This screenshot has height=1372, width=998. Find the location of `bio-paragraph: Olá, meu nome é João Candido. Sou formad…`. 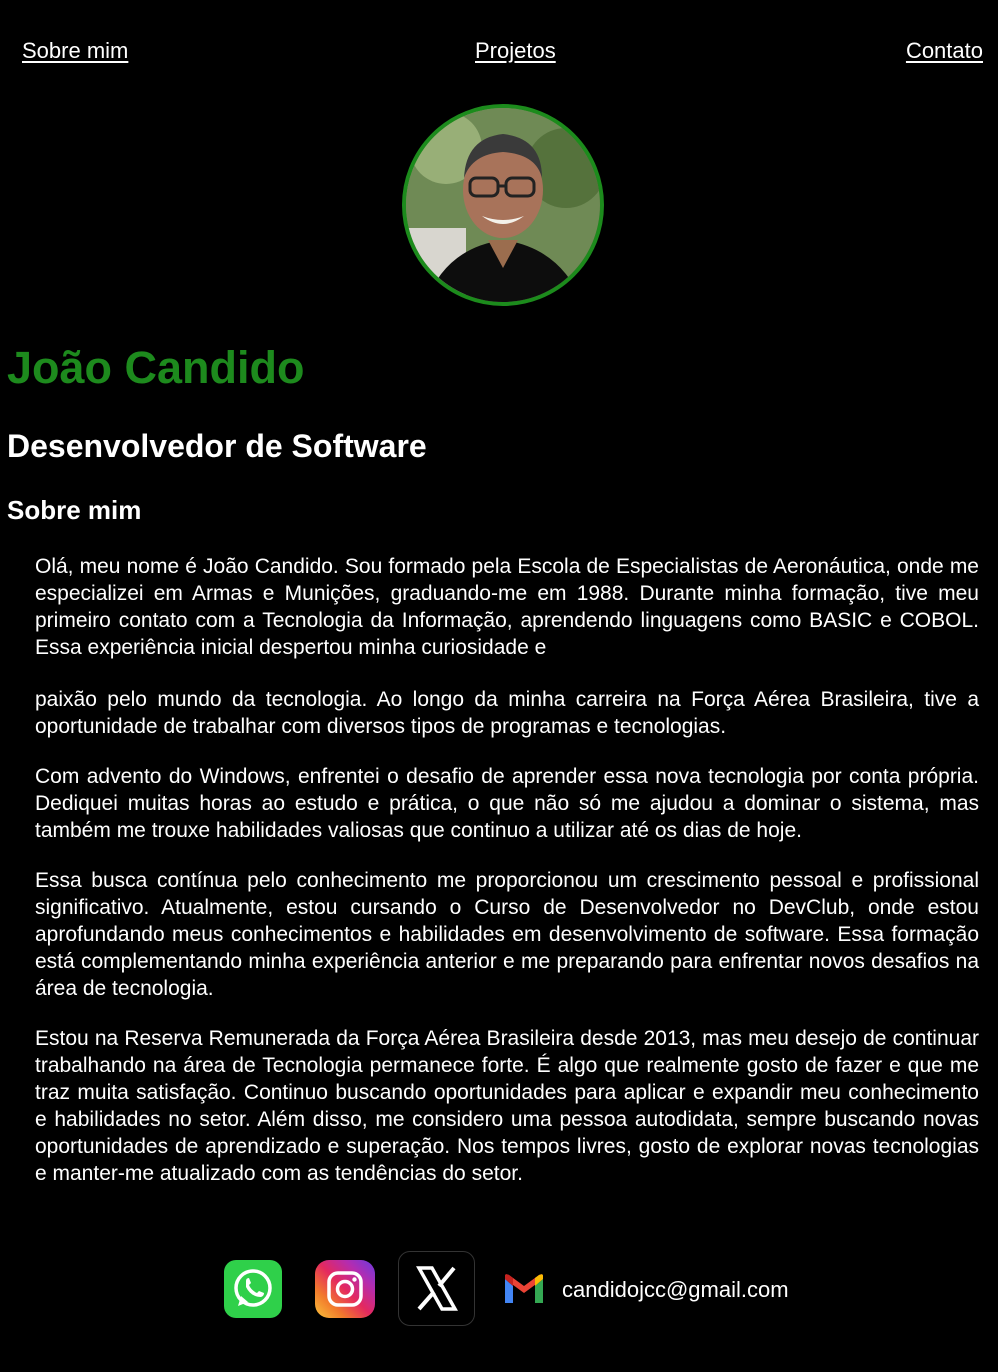

bio-paragraph: Olá, meu nome é João Candido. Sou formad… is located at coordinates (507, 607).